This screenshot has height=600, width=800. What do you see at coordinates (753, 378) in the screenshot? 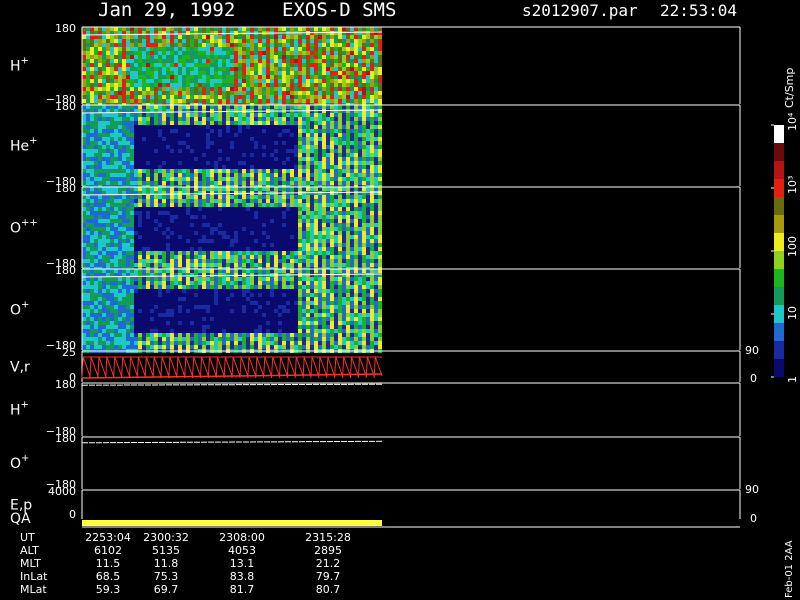
I see `vr-right-bottom: 0` at bounding box center [753, 378].